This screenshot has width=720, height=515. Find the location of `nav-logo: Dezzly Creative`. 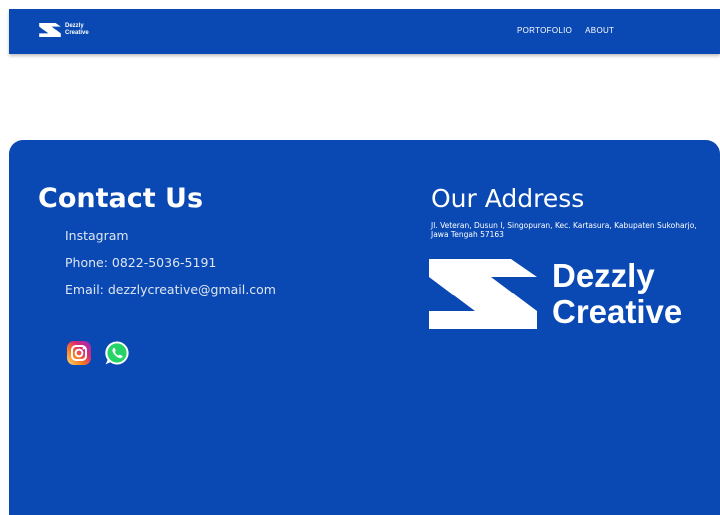

nav-logo: Dezzly Creative is located at coordinates (64, 30).